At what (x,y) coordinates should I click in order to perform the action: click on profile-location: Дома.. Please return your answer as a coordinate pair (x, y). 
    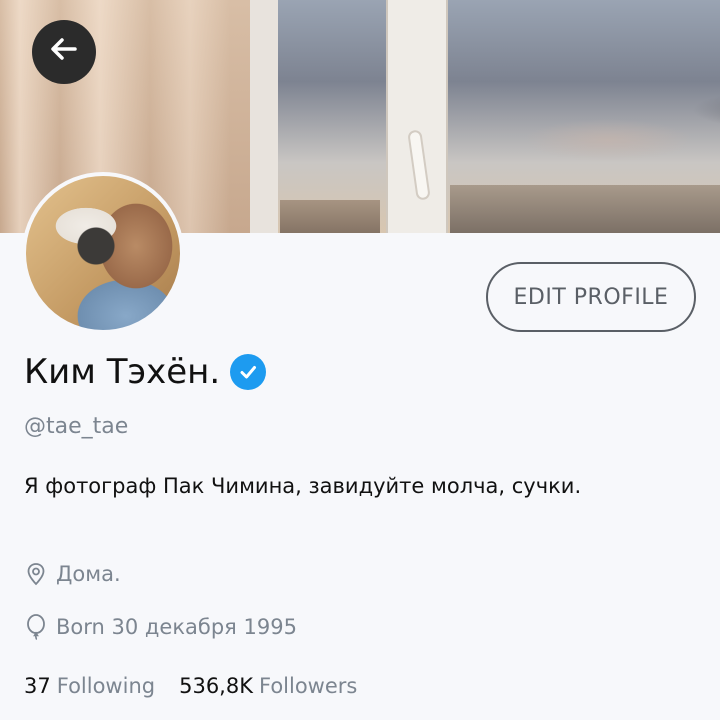
    Looking at the image, I should click on (72, 574).